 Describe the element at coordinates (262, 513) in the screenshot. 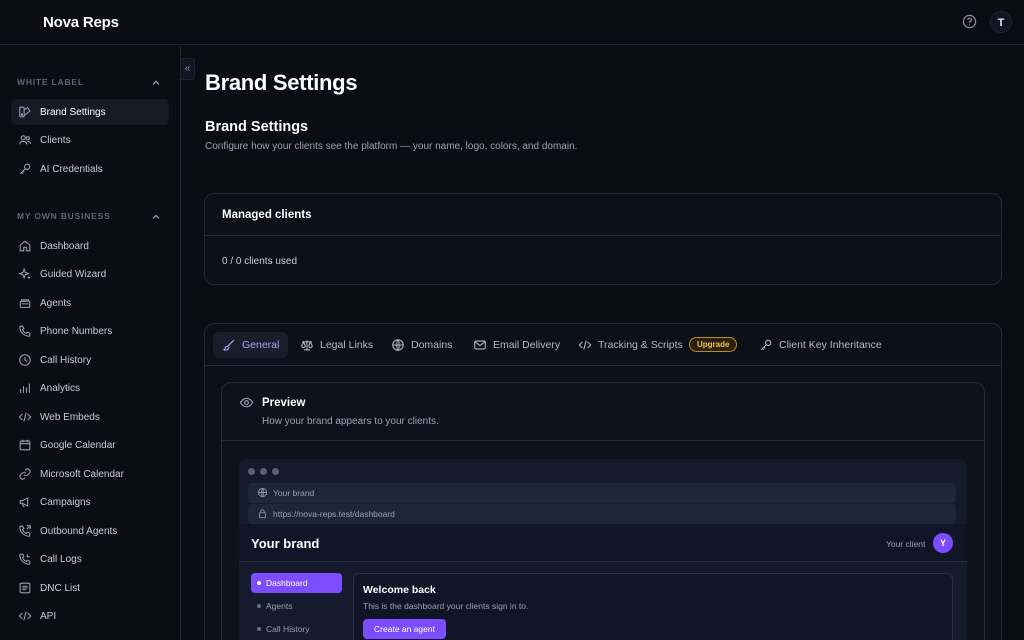

I see `lock-icon` at that location.